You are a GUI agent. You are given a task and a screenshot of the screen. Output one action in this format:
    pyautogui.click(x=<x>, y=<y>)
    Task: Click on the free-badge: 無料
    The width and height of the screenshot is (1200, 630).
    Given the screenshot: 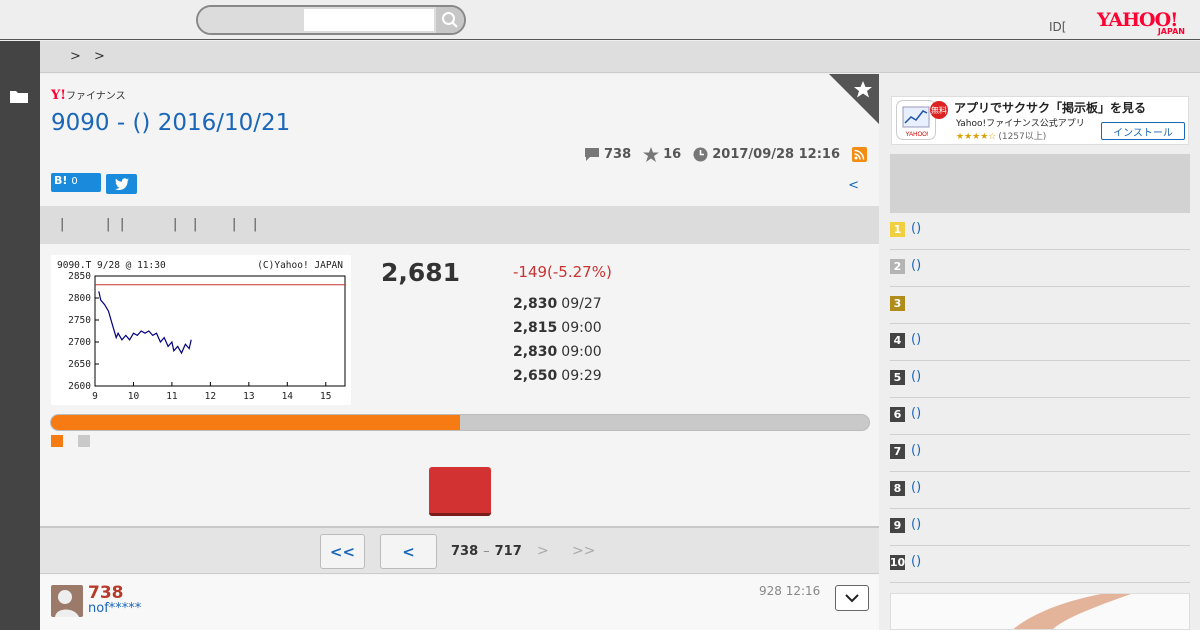 What is the action you would take?
    pyautogui.click(x=939, y=110)
    